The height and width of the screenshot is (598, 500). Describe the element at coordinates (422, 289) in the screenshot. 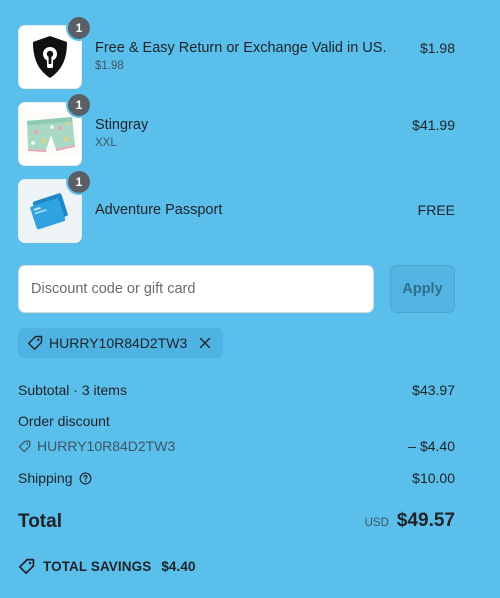

I see `apply-button: Apply` at that location.